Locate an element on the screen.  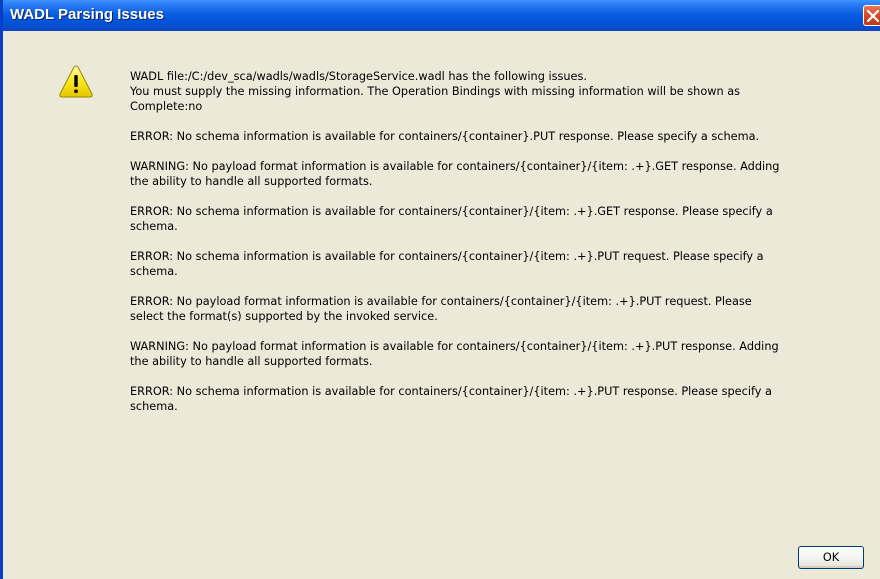
message-line: Complete:no is located at coordinates (166, 106).